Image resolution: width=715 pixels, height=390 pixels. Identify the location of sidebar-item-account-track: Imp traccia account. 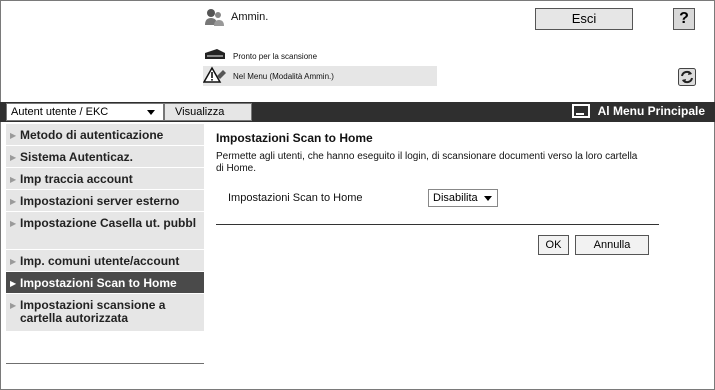
(105, 179).